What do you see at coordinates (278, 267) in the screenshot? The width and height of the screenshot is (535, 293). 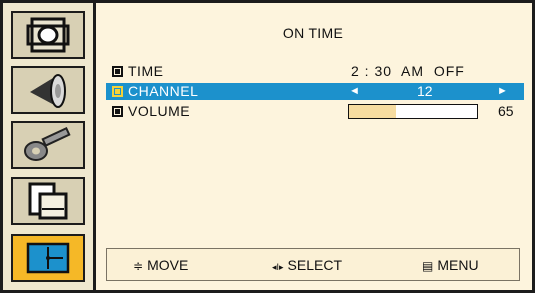 I see `select-icon: ◂I▸` at bounding box center [278, 267].